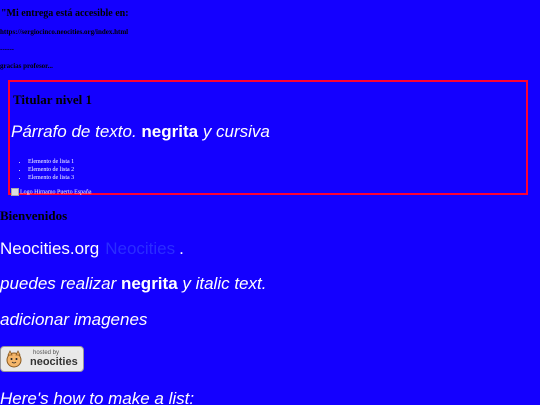 The width and height of the screenshot is (540, 405). I want to click on formatting-end: y italic text., so click(222, 283).